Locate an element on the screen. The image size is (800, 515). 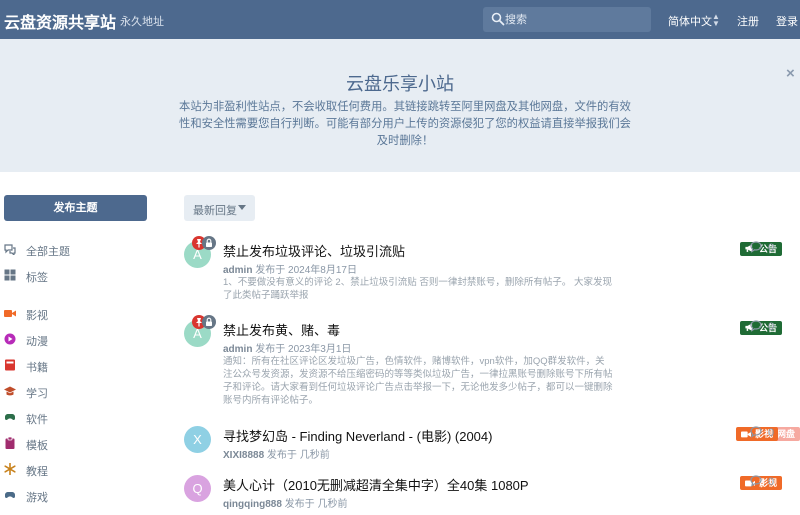
hero-title: 云盘乐享小站 is located at coordinates (400, 84).